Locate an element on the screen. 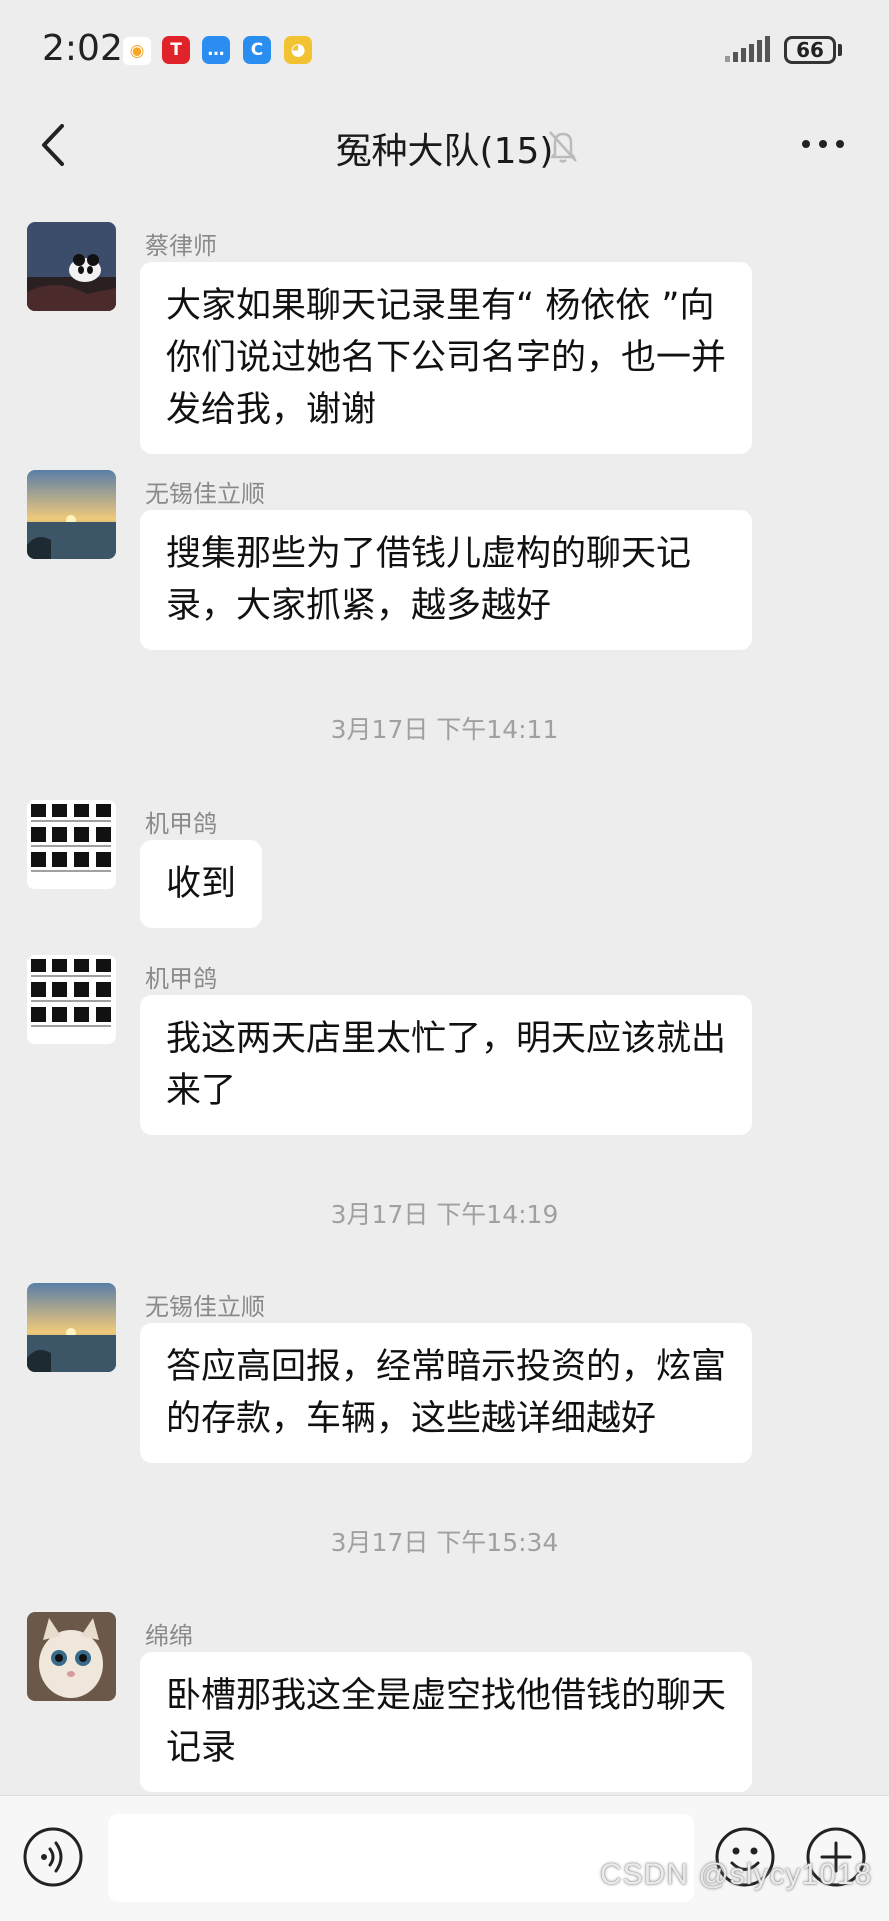 Image resolution: width=889 pixels, height=1921 pixels. status-time: 2:02 is located at coordinates (82, 48).